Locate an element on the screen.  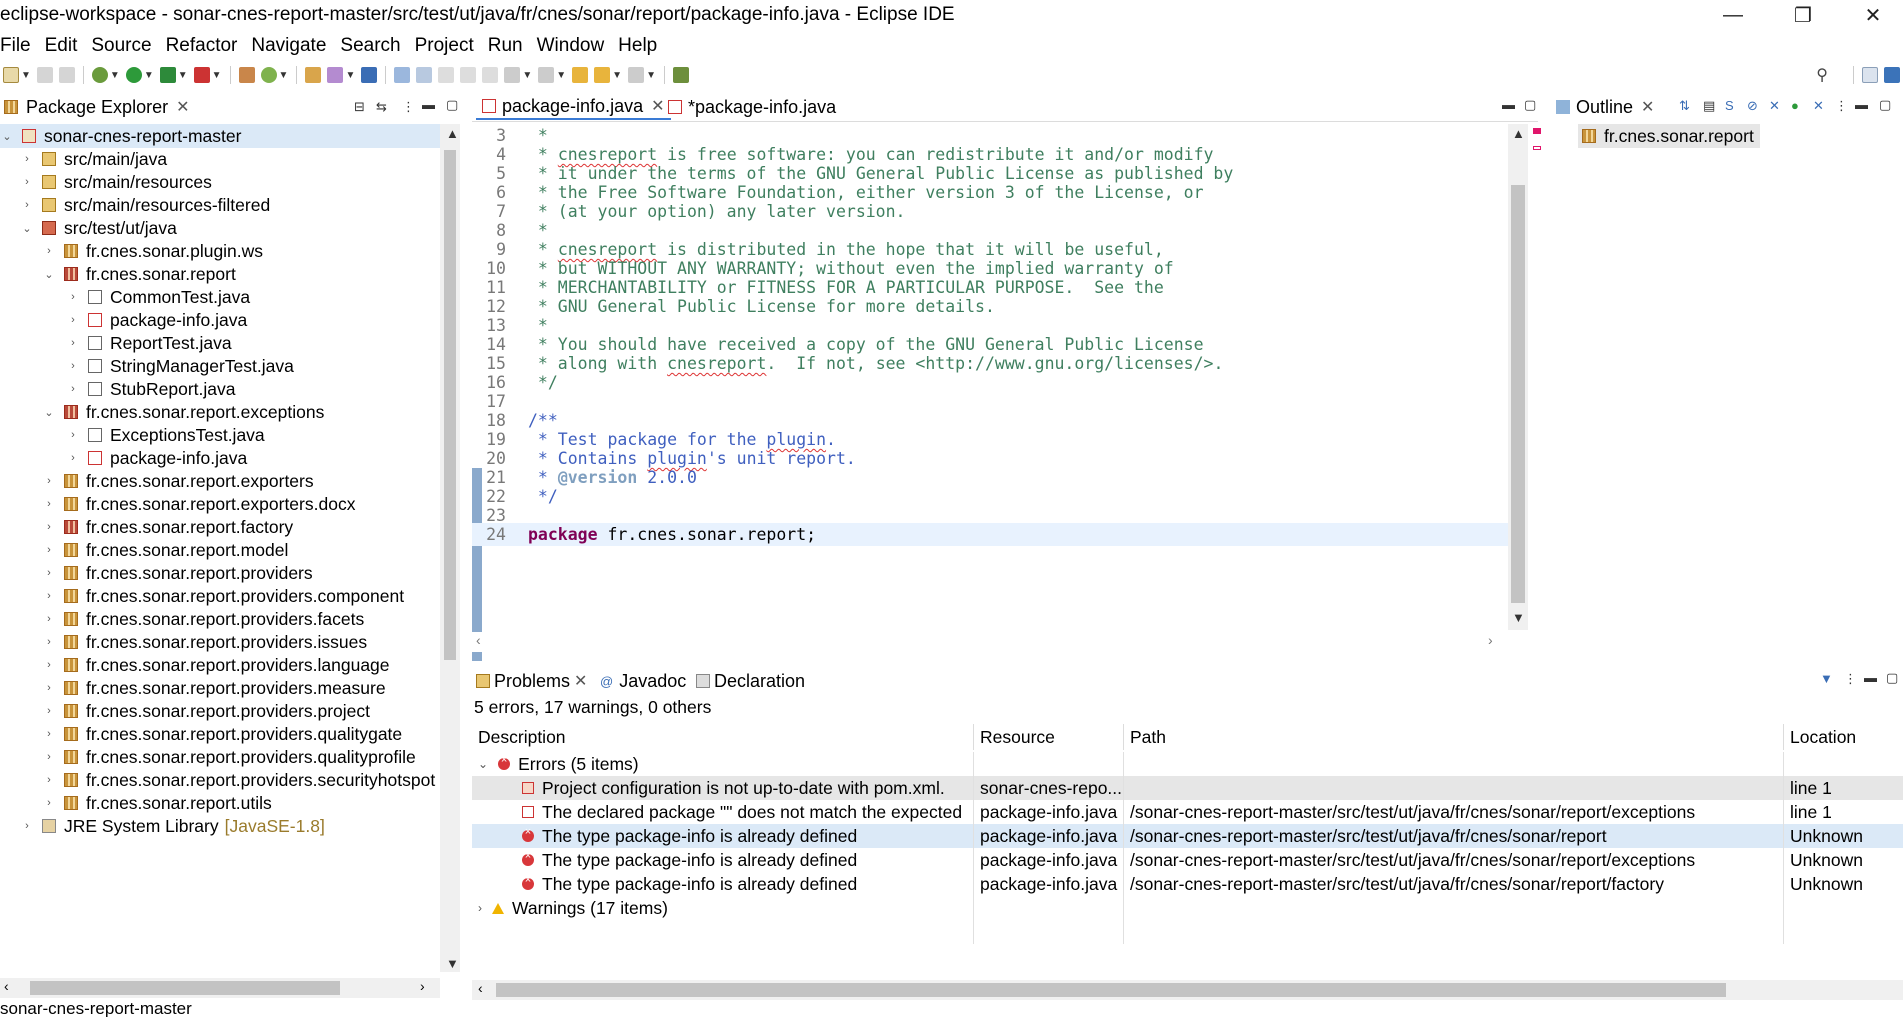
column-header-path: Path is located at coordinates (1454, 737).